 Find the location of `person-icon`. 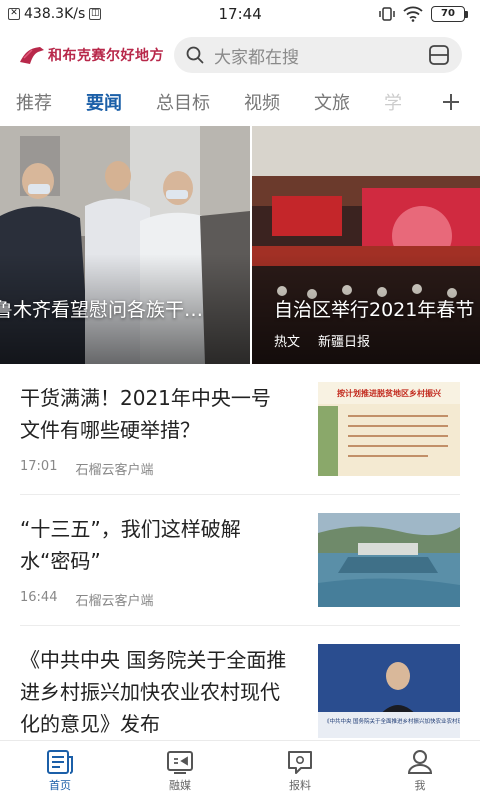

person-icon is located at coordinates (420, 761).